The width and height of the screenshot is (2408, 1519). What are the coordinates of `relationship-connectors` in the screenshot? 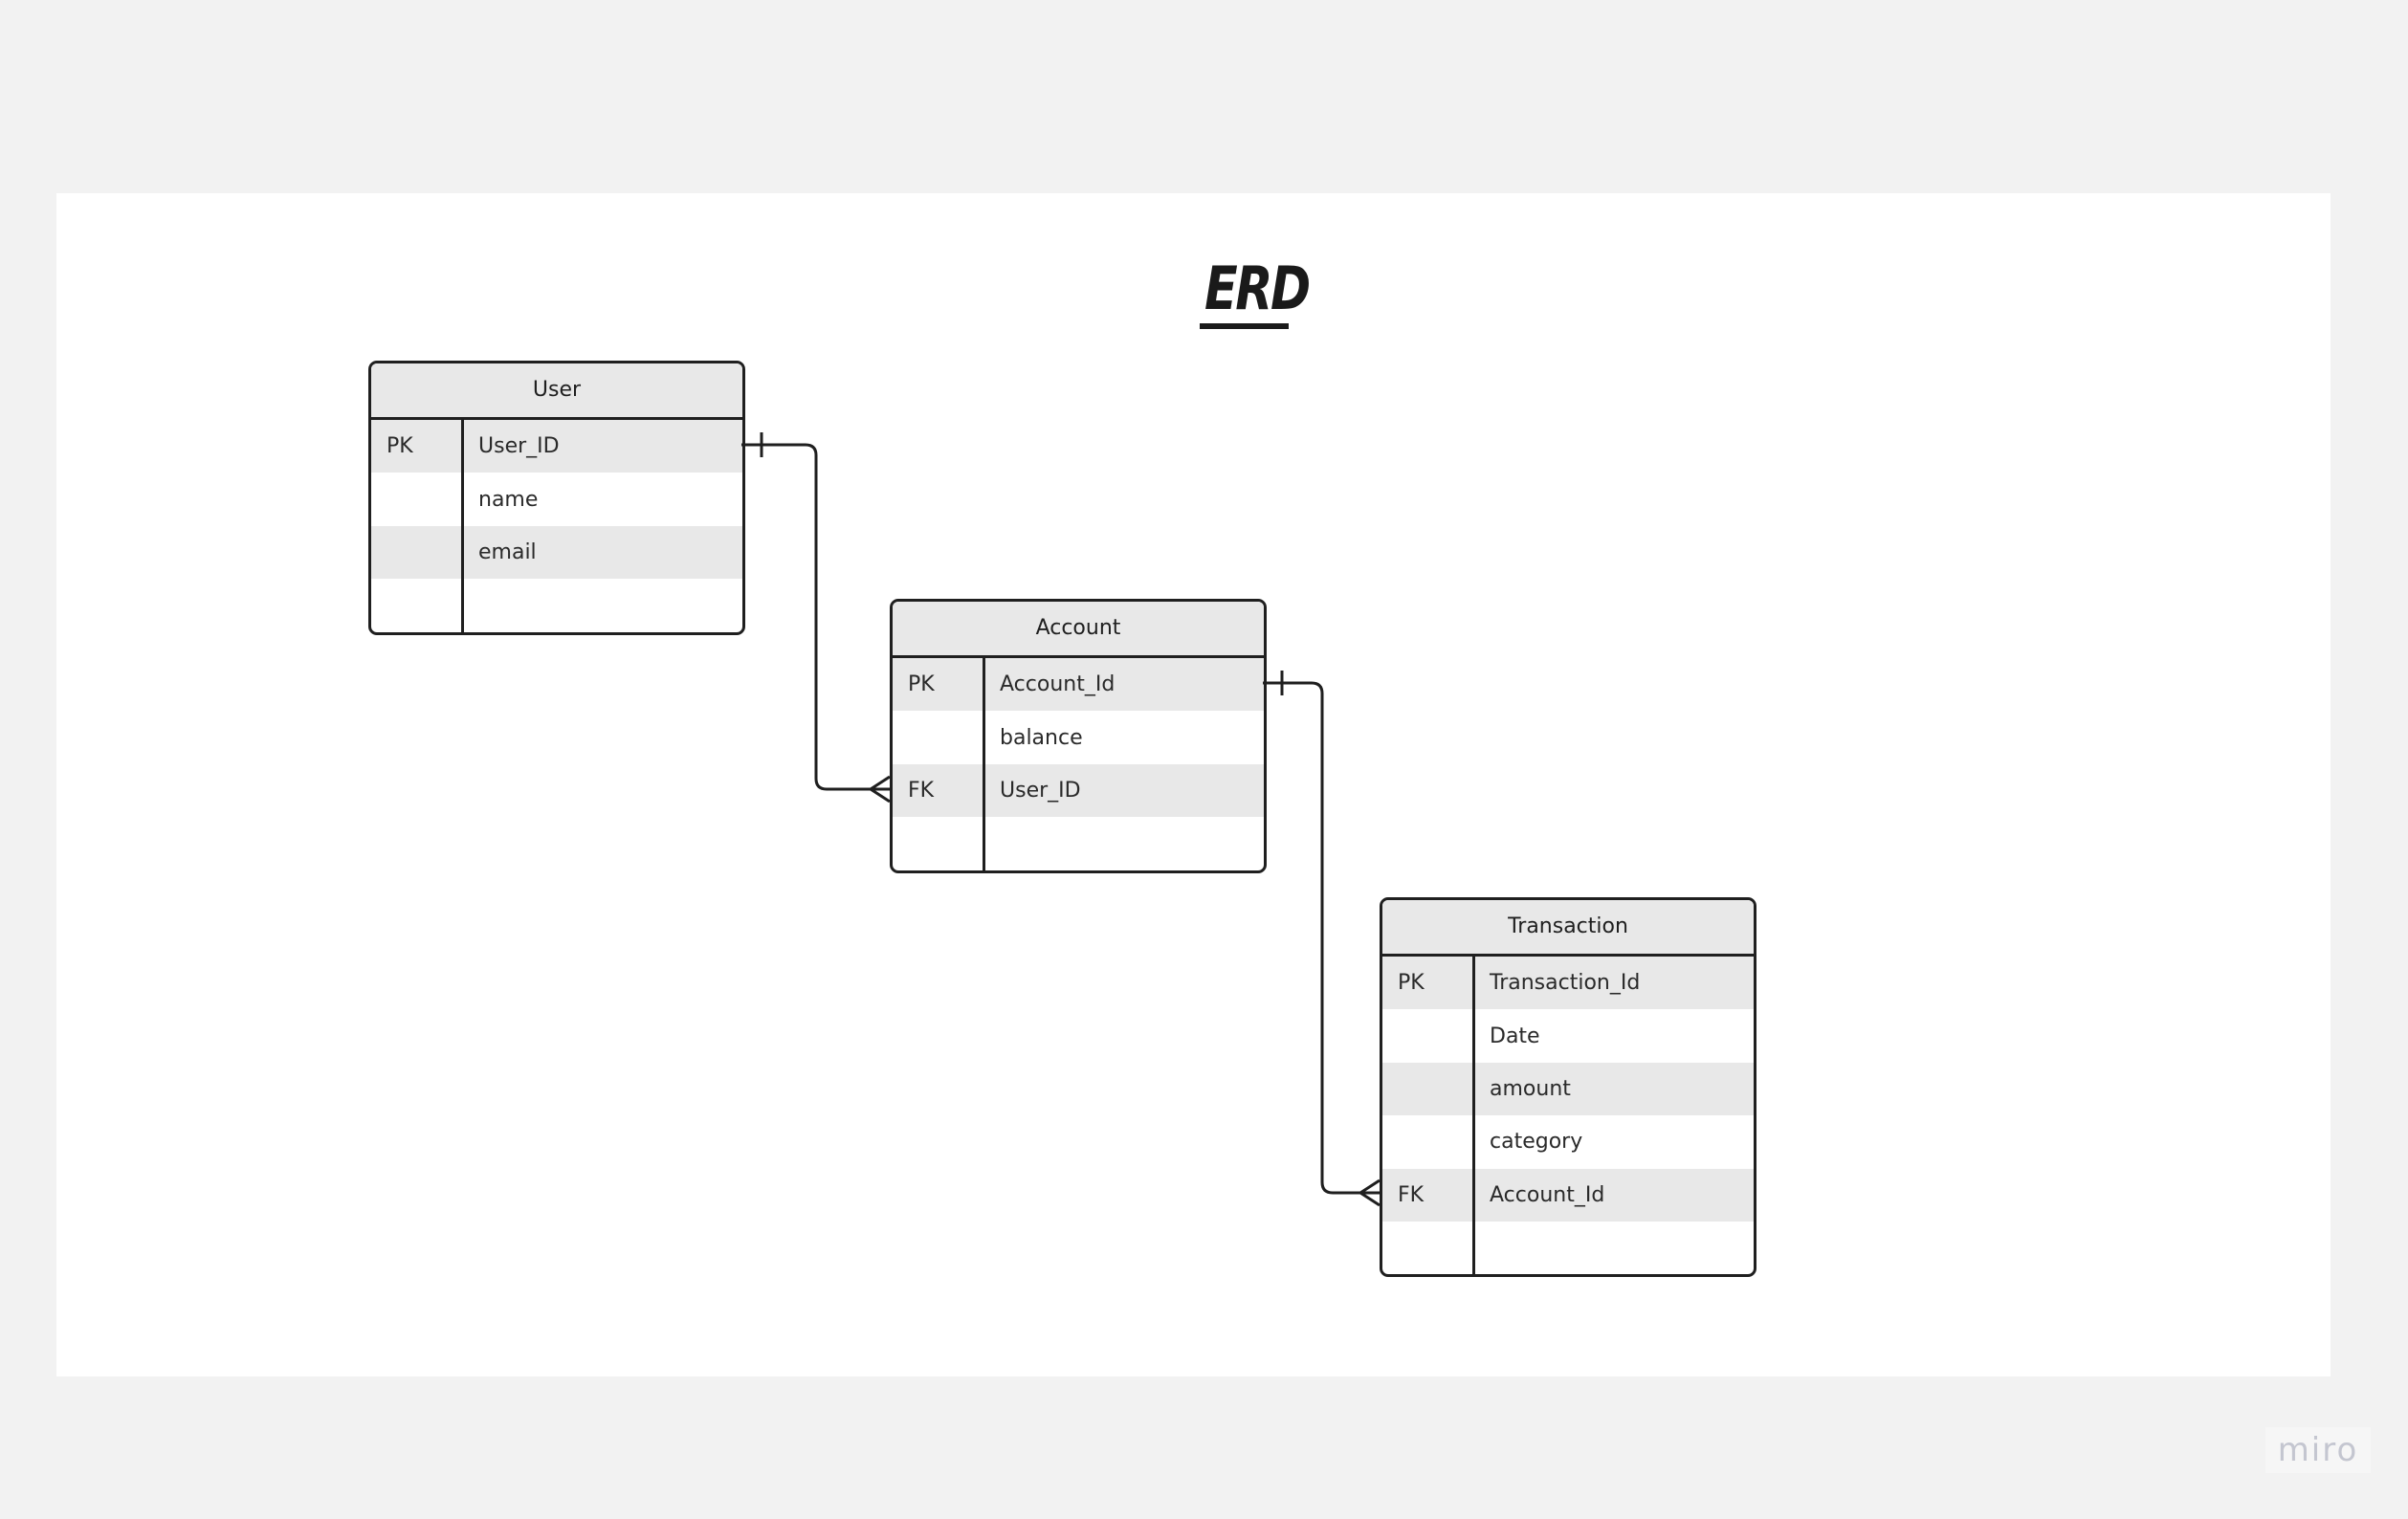 It's located at (1061, 819).